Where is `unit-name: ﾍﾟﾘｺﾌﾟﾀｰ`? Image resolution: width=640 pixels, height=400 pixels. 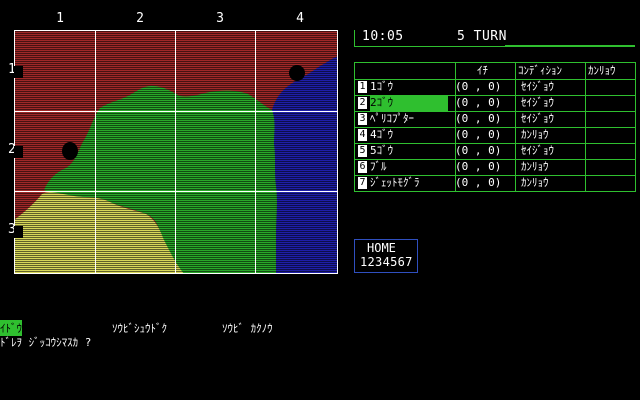 unit-name: ﾍﾟﾘｺﾌﾟﾀｰ is located at coordinates (392, 118).